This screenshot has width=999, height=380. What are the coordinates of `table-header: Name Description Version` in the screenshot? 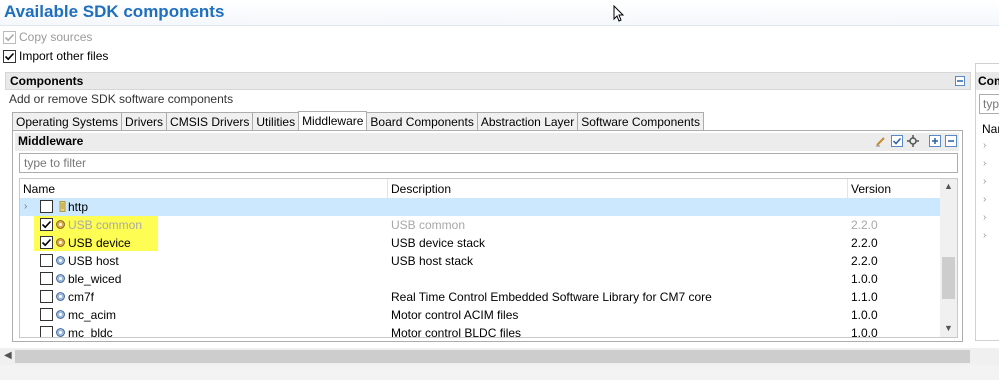 It's located at (480, 189).